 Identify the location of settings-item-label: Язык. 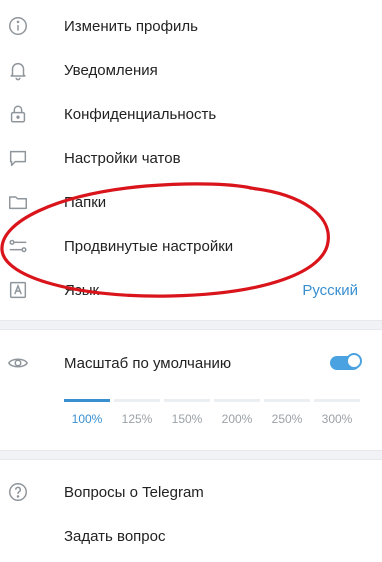
(82, 290).